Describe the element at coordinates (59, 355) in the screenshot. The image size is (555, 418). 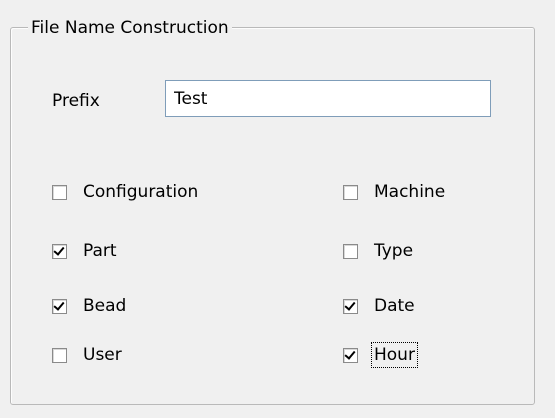
I see `user-checkbox-box` at that location.